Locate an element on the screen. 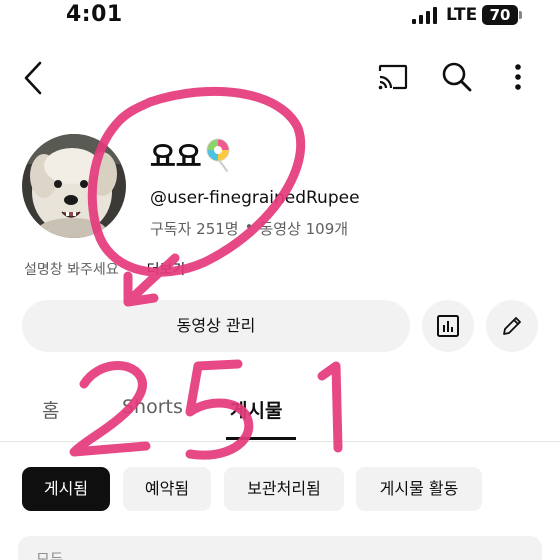  status-time: 4:01 is located at coordinates (94, 14).